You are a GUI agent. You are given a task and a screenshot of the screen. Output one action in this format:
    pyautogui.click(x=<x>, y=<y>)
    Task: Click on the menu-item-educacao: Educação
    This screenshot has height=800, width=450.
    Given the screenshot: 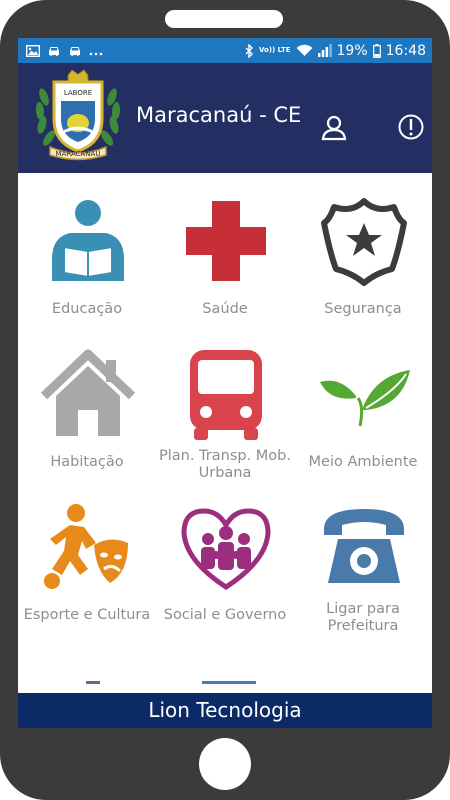 What is the action you would take?
    pyautogui.click(x=87, y=248)
    